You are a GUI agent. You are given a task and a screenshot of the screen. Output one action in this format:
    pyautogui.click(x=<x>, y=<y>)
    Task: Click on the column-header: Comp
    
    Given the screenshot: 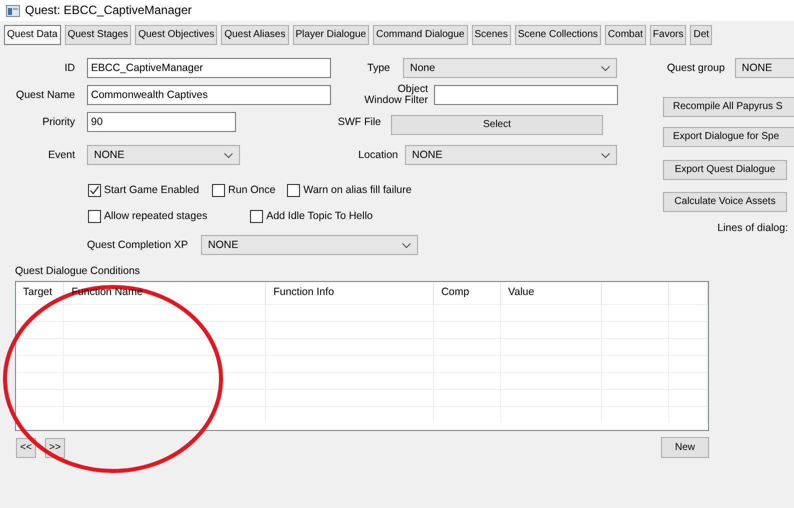 What is the action you would take?
    pyautogui.click(x=455, y=292)
    